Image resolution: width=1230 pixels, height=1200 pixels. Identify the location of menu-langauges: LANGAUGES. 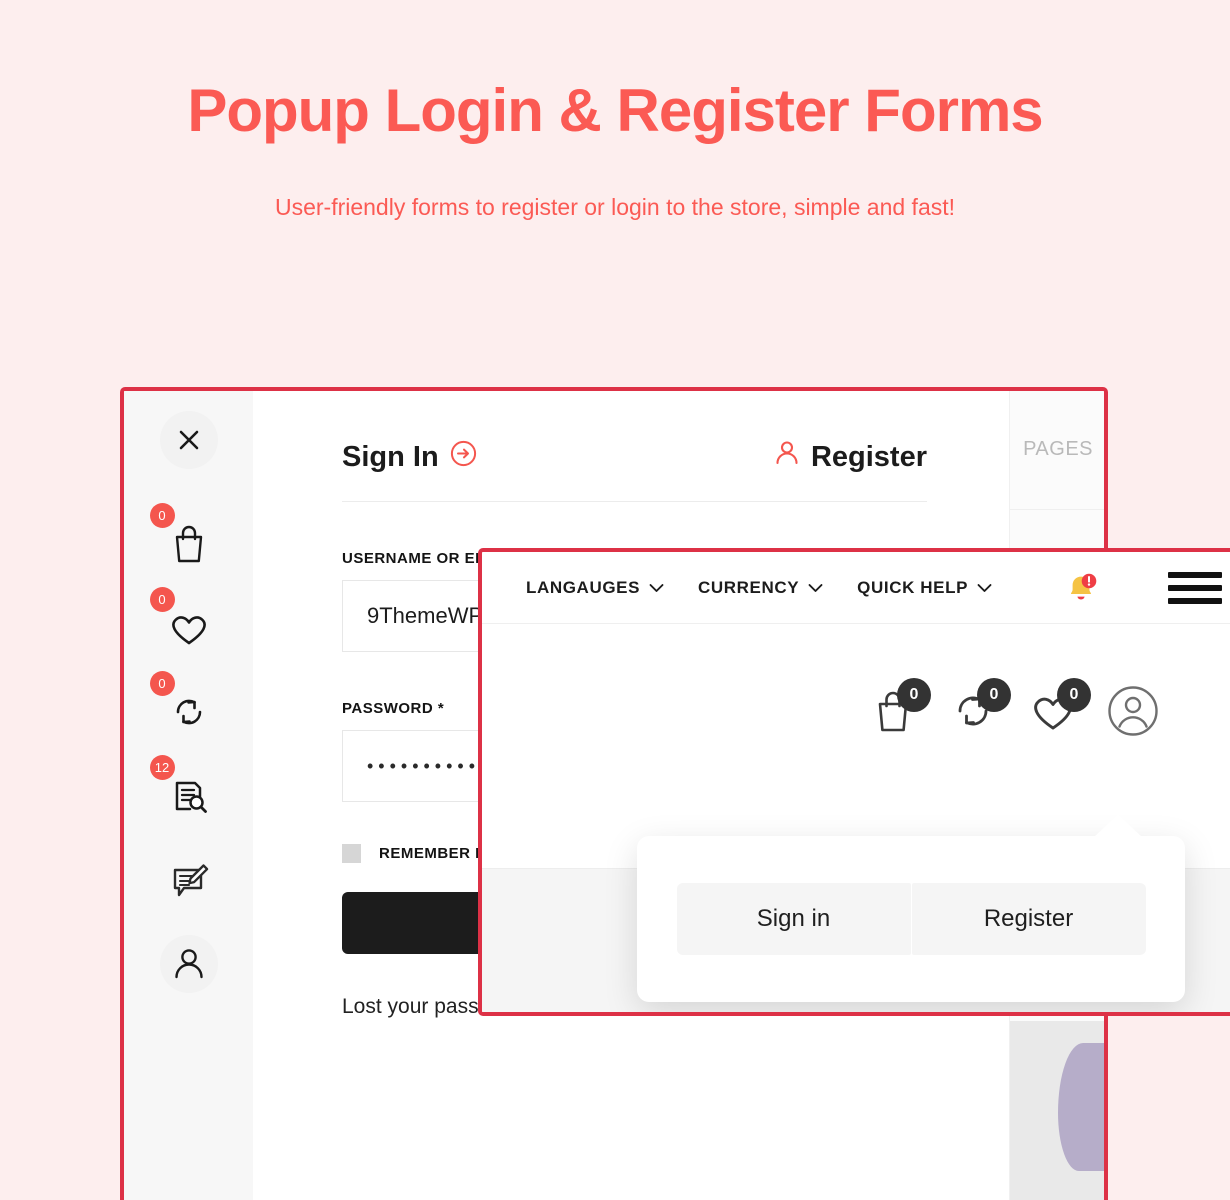
(595, 588).